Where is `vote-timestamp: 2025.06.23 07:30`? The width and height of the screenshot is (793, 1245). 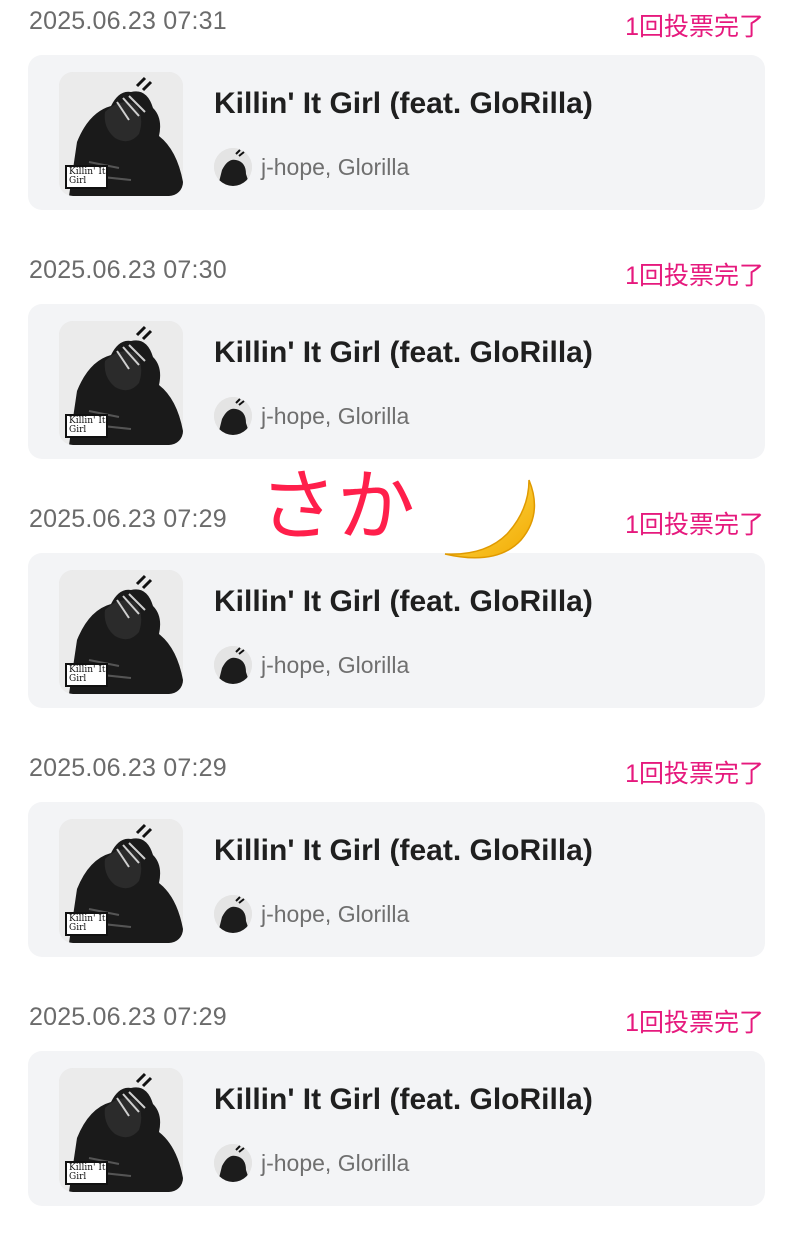 vote-timestamp: 2025.06.23 07:30 is located at coordinates (128, 270).